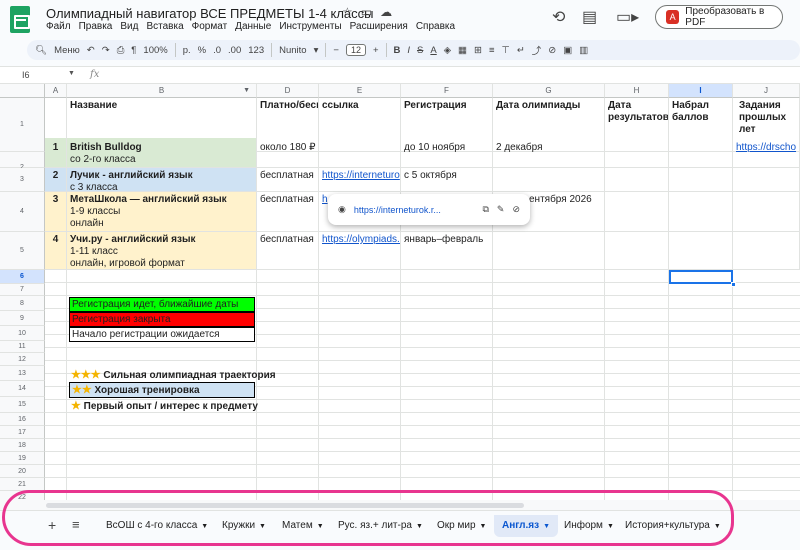  Describe the element at coordinates (41, 50) in the screenshot. I see `search-icon: 🔍︎` at that location.